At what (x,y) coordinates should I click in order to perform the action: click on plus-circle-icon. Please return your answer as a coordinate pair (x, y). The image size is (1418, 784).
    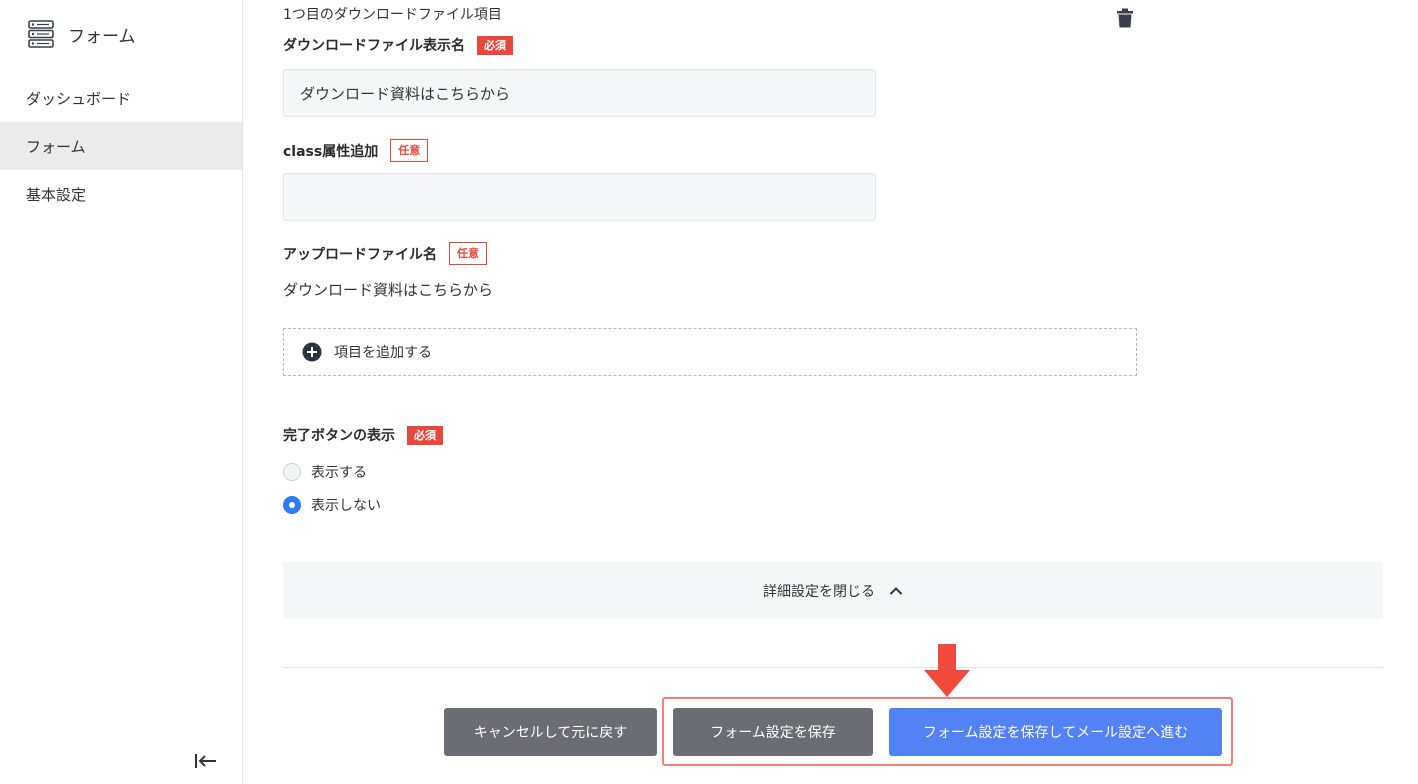
    Looking at the image, I should click on (312, 352).